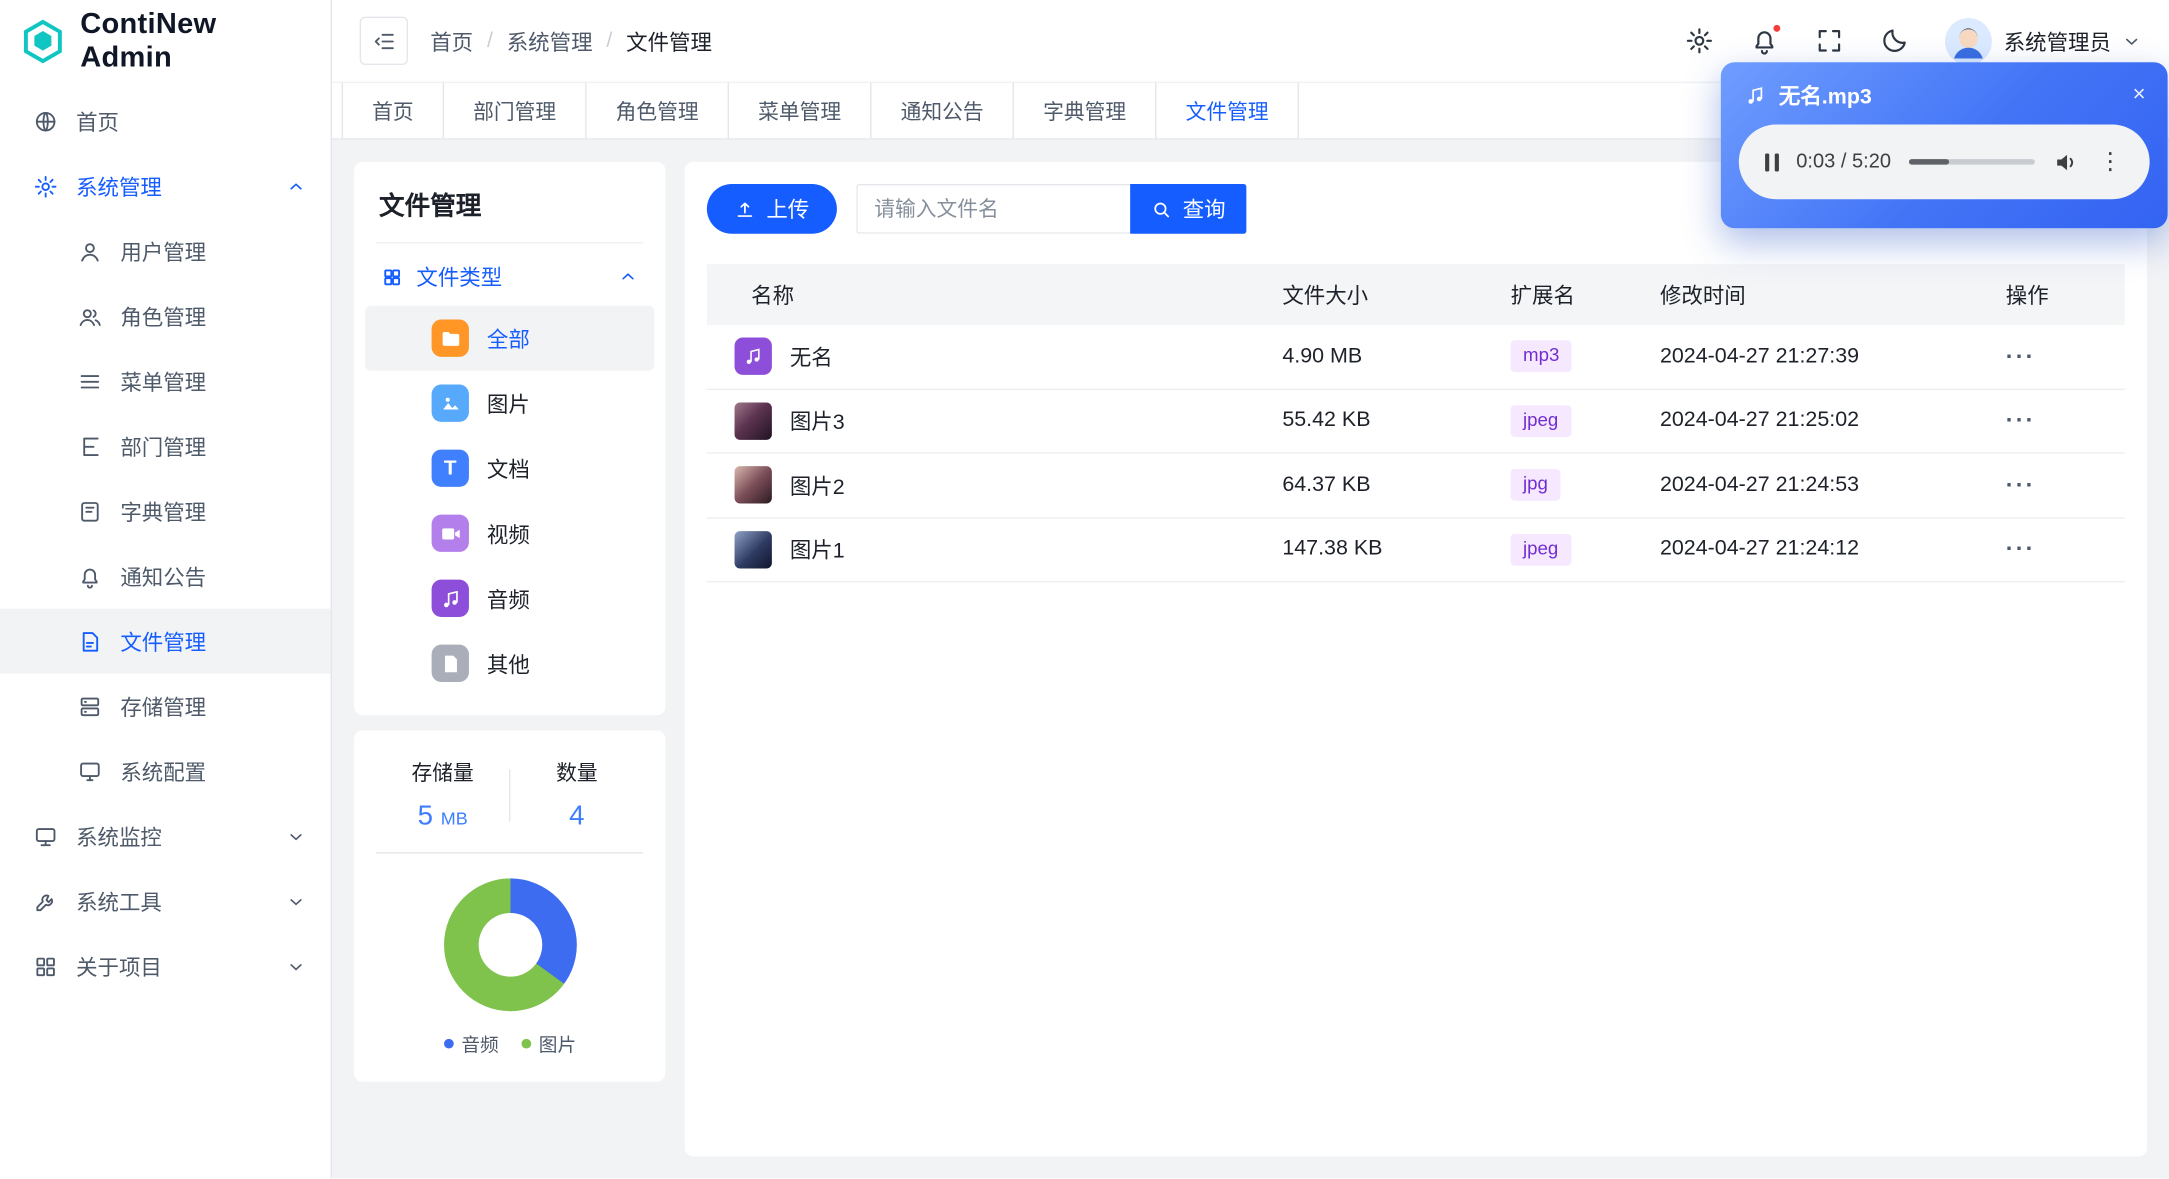 The width and height of the screenshot is (2169, 1179). I want to click on count-value: 4, so click(577, 816).